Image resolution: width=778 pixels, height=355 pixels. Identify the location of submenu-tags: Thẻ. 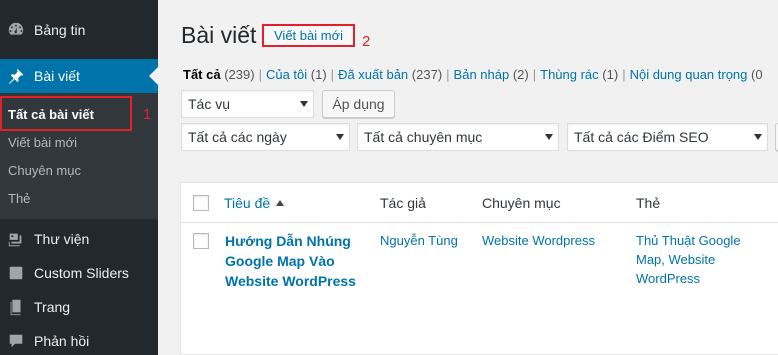
(19, 198).